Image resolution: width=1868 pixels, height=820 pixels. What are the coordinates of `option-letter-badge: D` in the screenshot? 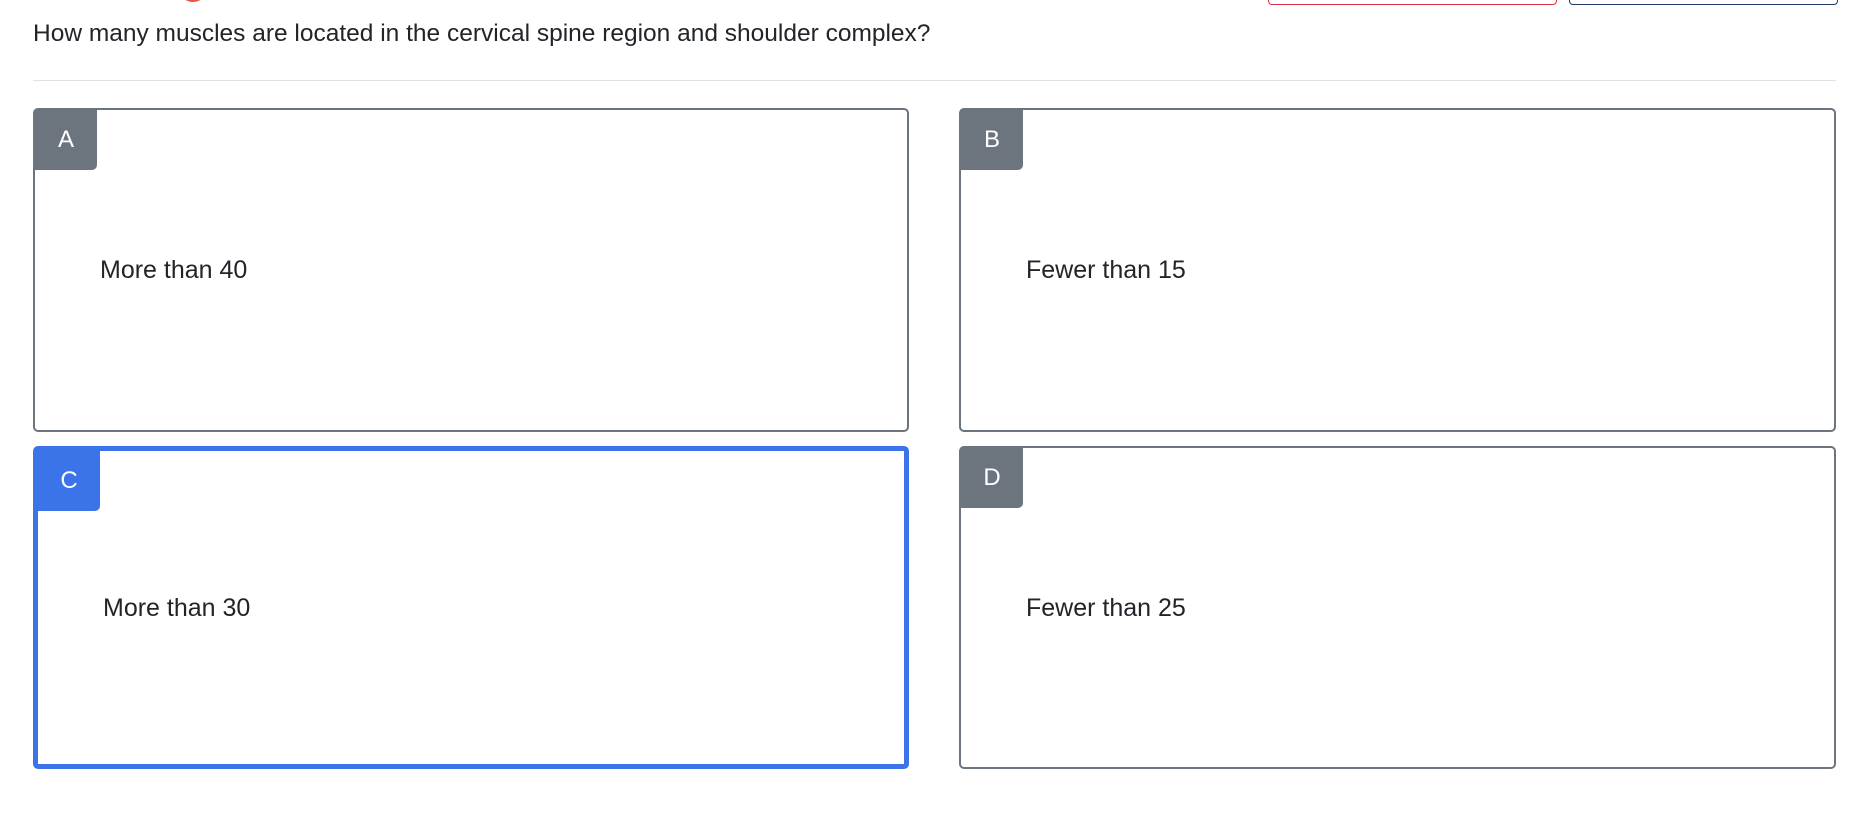 It's located at (992, 478).